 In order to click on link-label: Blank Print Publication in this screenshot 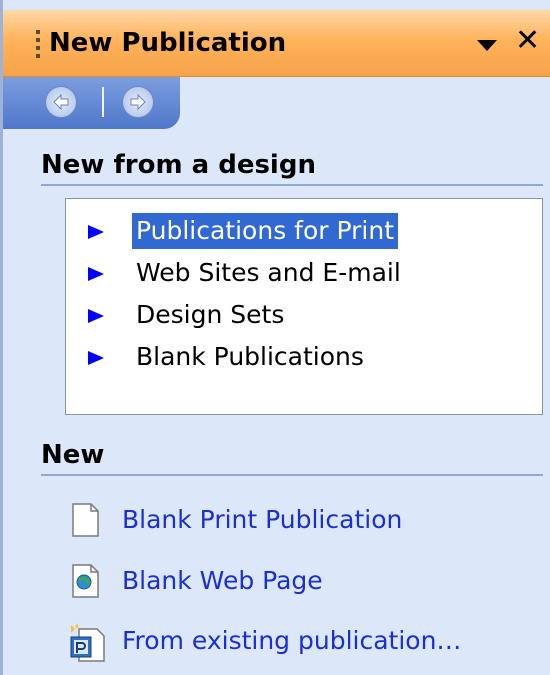, I will do `click(262, 519)`.